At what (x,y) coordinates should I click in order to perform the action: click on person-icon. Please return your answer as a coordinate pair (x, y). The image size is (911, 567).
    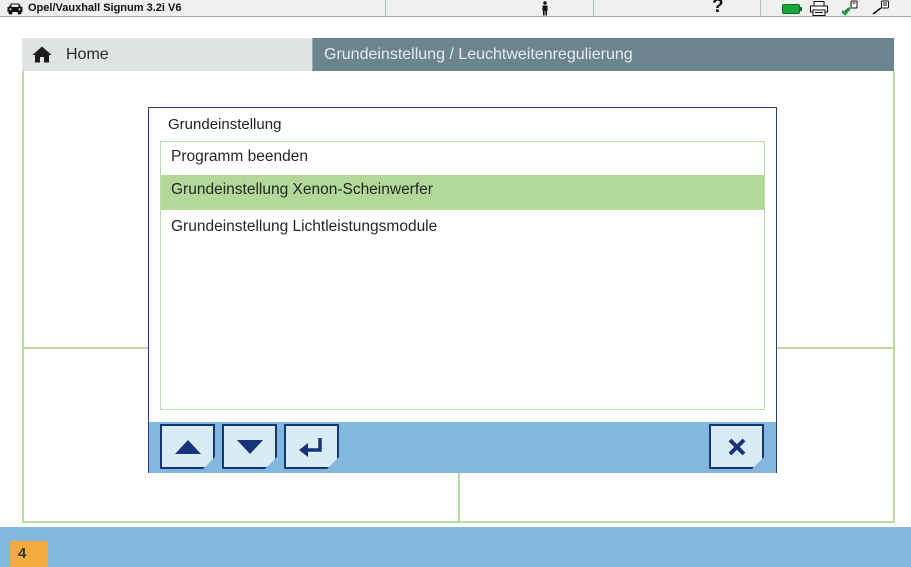
    Looking at the image, I should click on (545, 8).